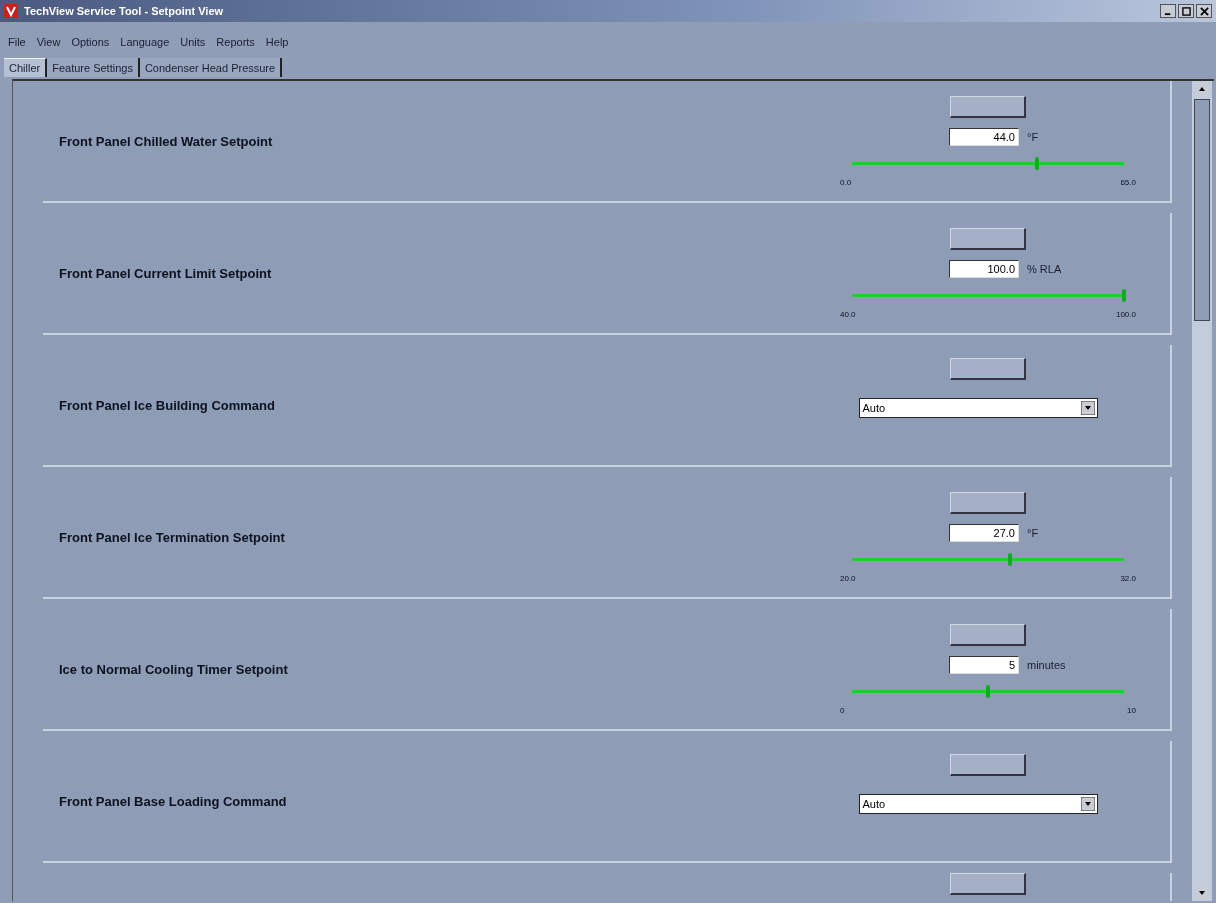 This screenshot has height=903, width=1216. Describe the element at coordinates (145, 42) in the screenshot. I see `menu-item: Language` at that location.